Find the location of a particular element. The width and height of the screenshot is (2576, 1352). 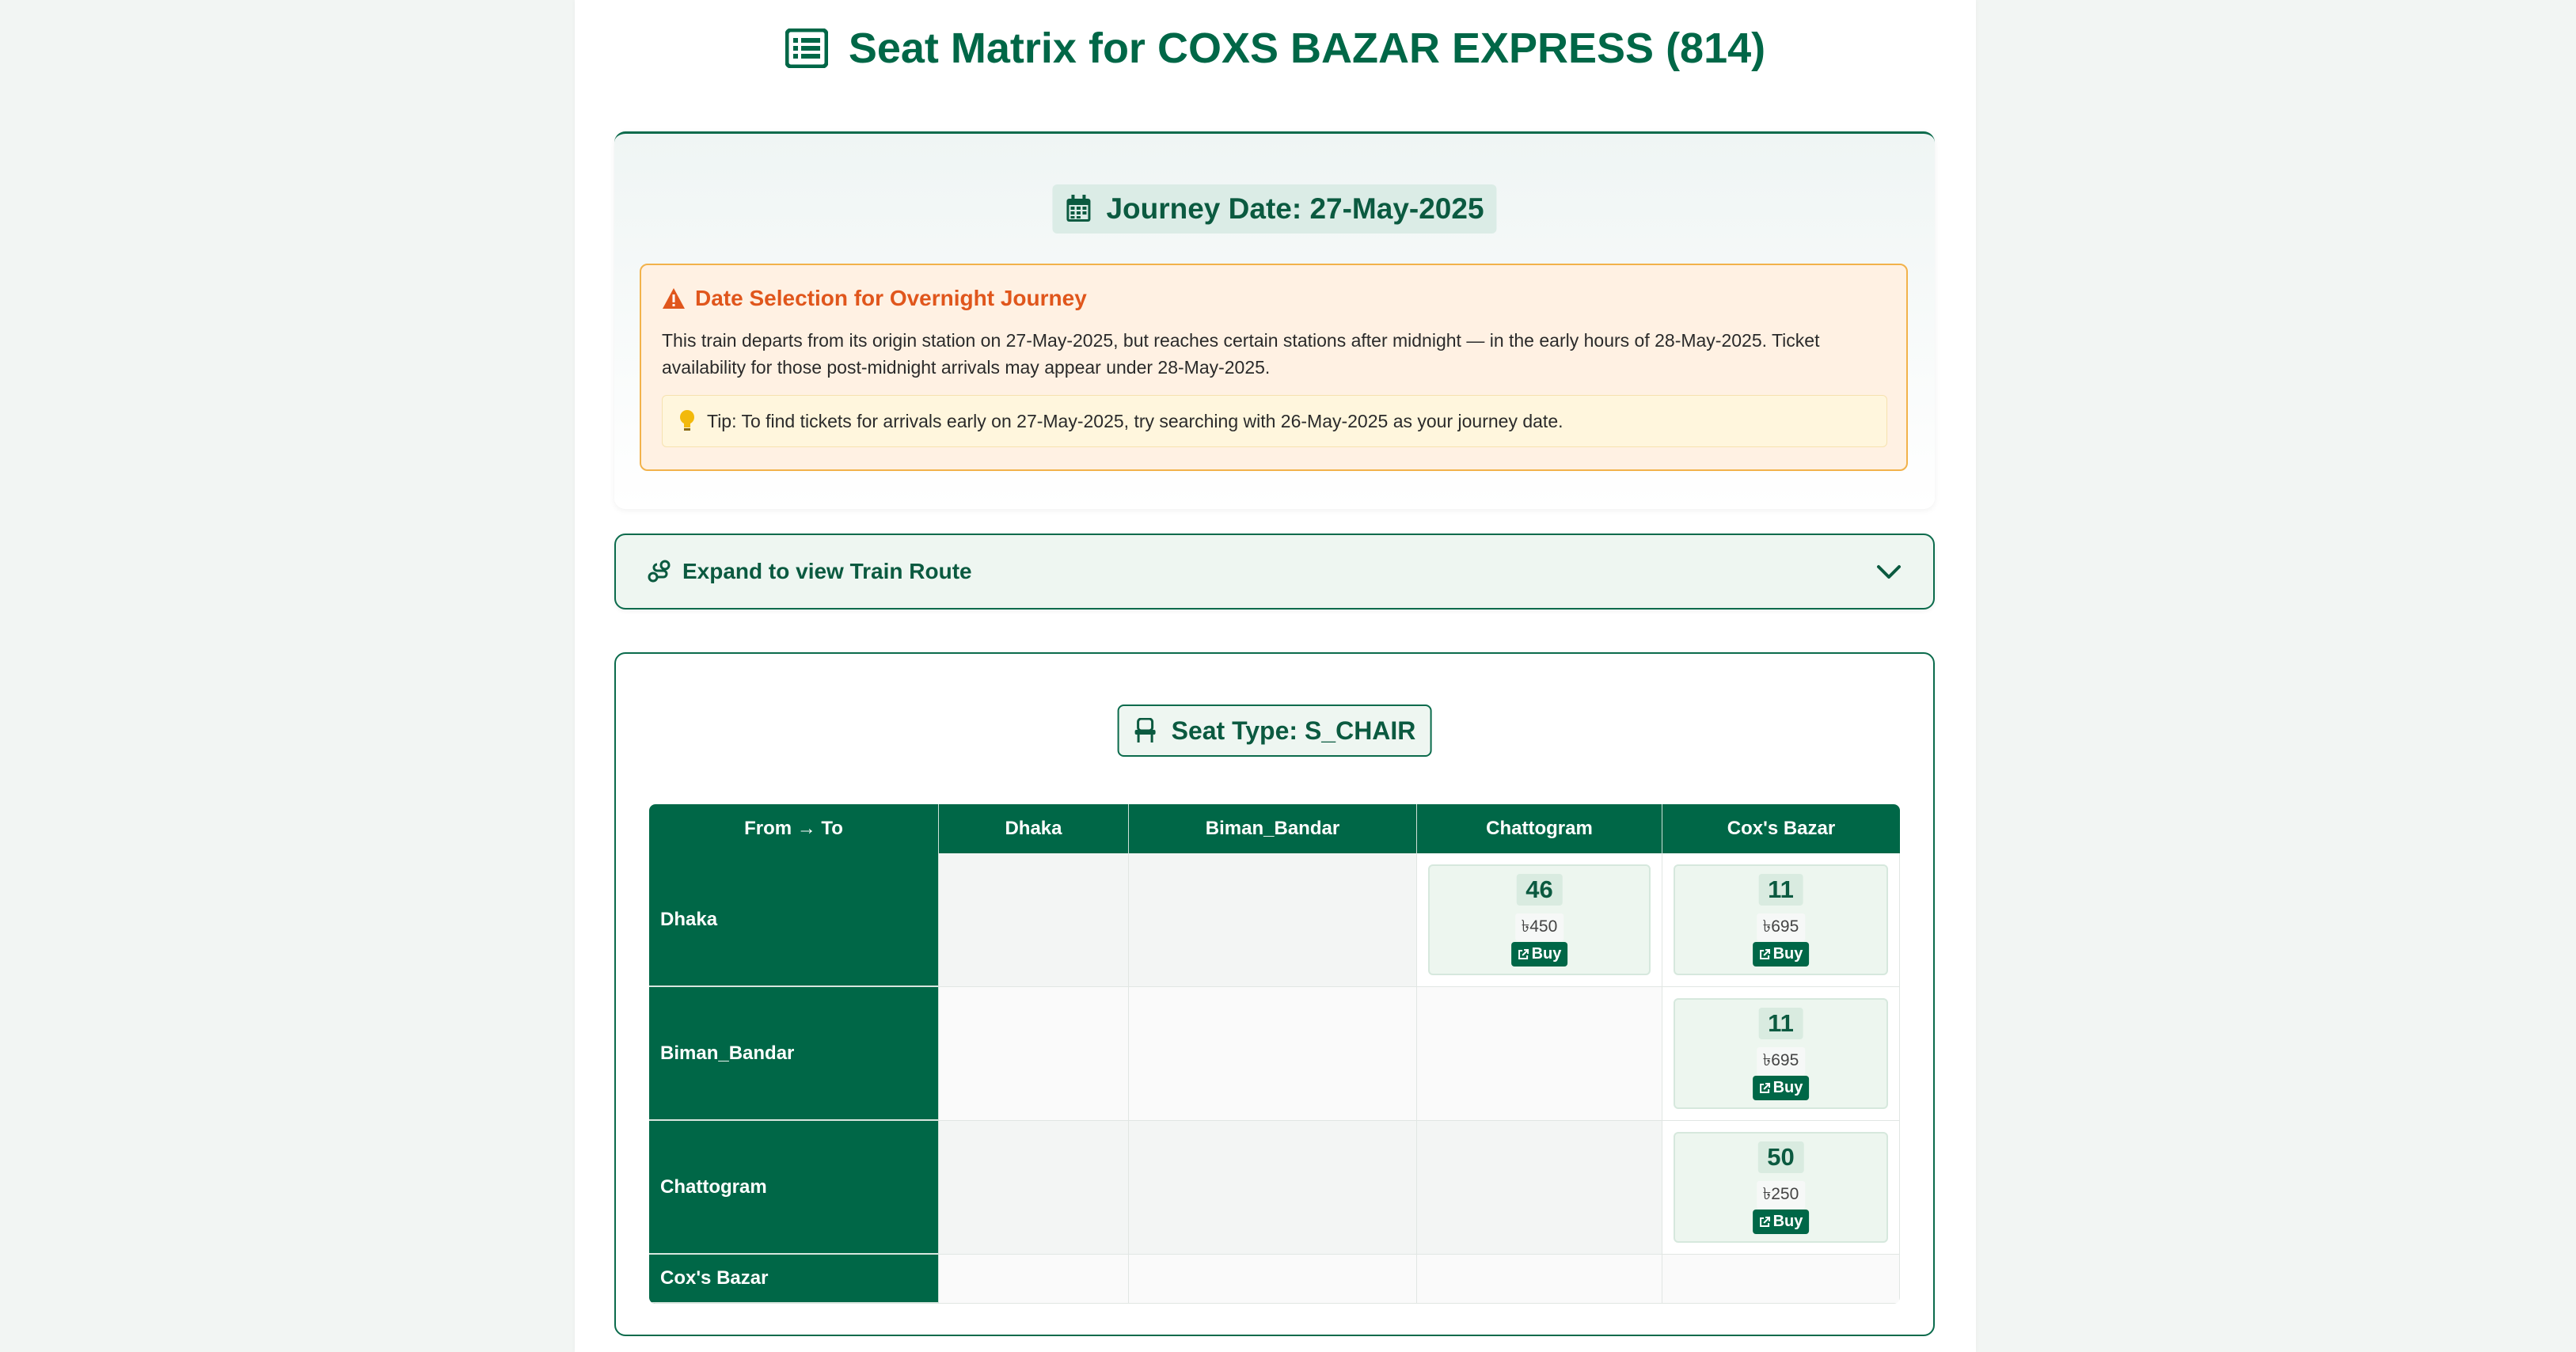

expand-route-label: Expand to view Train Route is located at coordinates (827, 571).